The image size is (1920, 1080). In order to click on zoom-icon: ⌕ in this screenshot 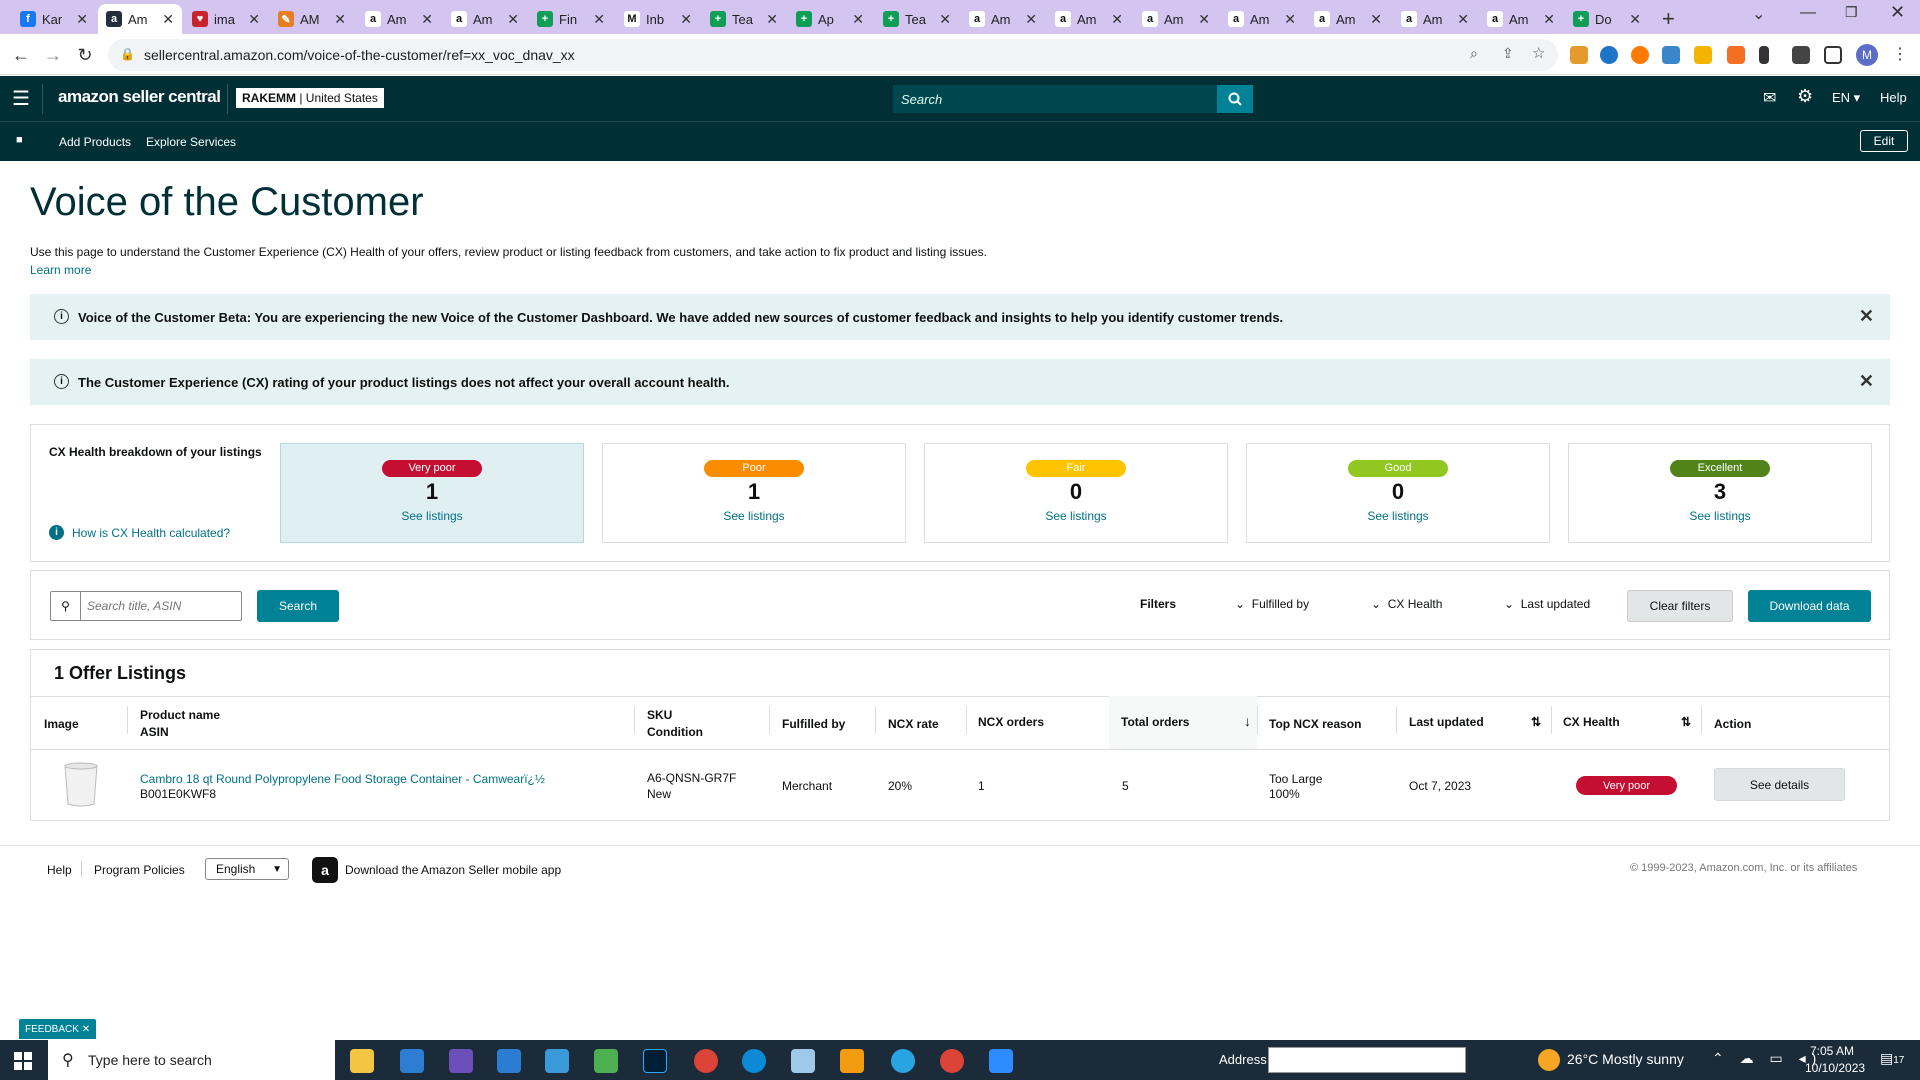, I will do `click(1474, 53)`.